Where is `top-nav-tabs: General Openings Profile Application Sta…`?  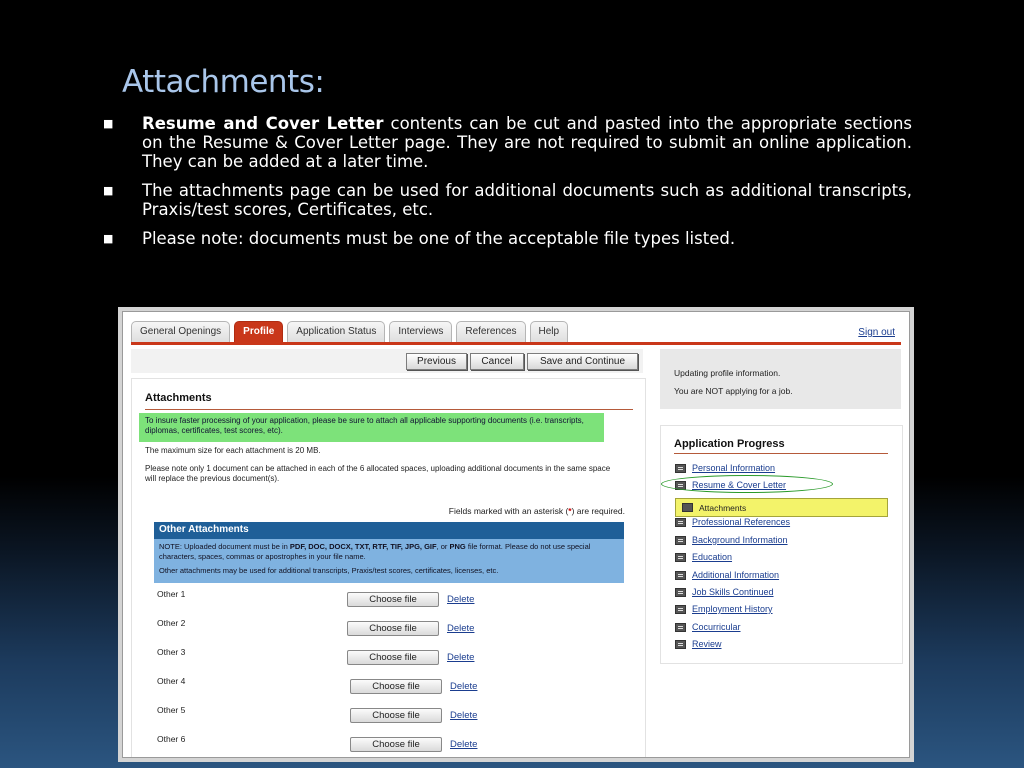 top-nav-tabs: General Openings Profile Application Sta… is located at coordinates (350, 332).